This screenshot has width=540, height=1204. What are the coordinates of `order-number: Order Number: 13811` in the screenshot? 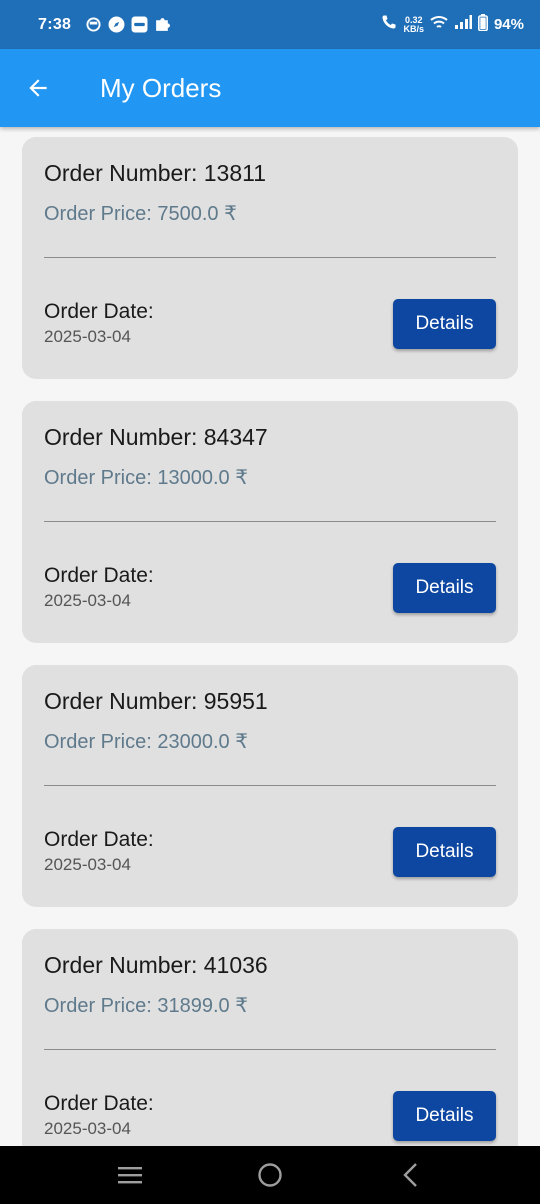 It's located at (155, 173).